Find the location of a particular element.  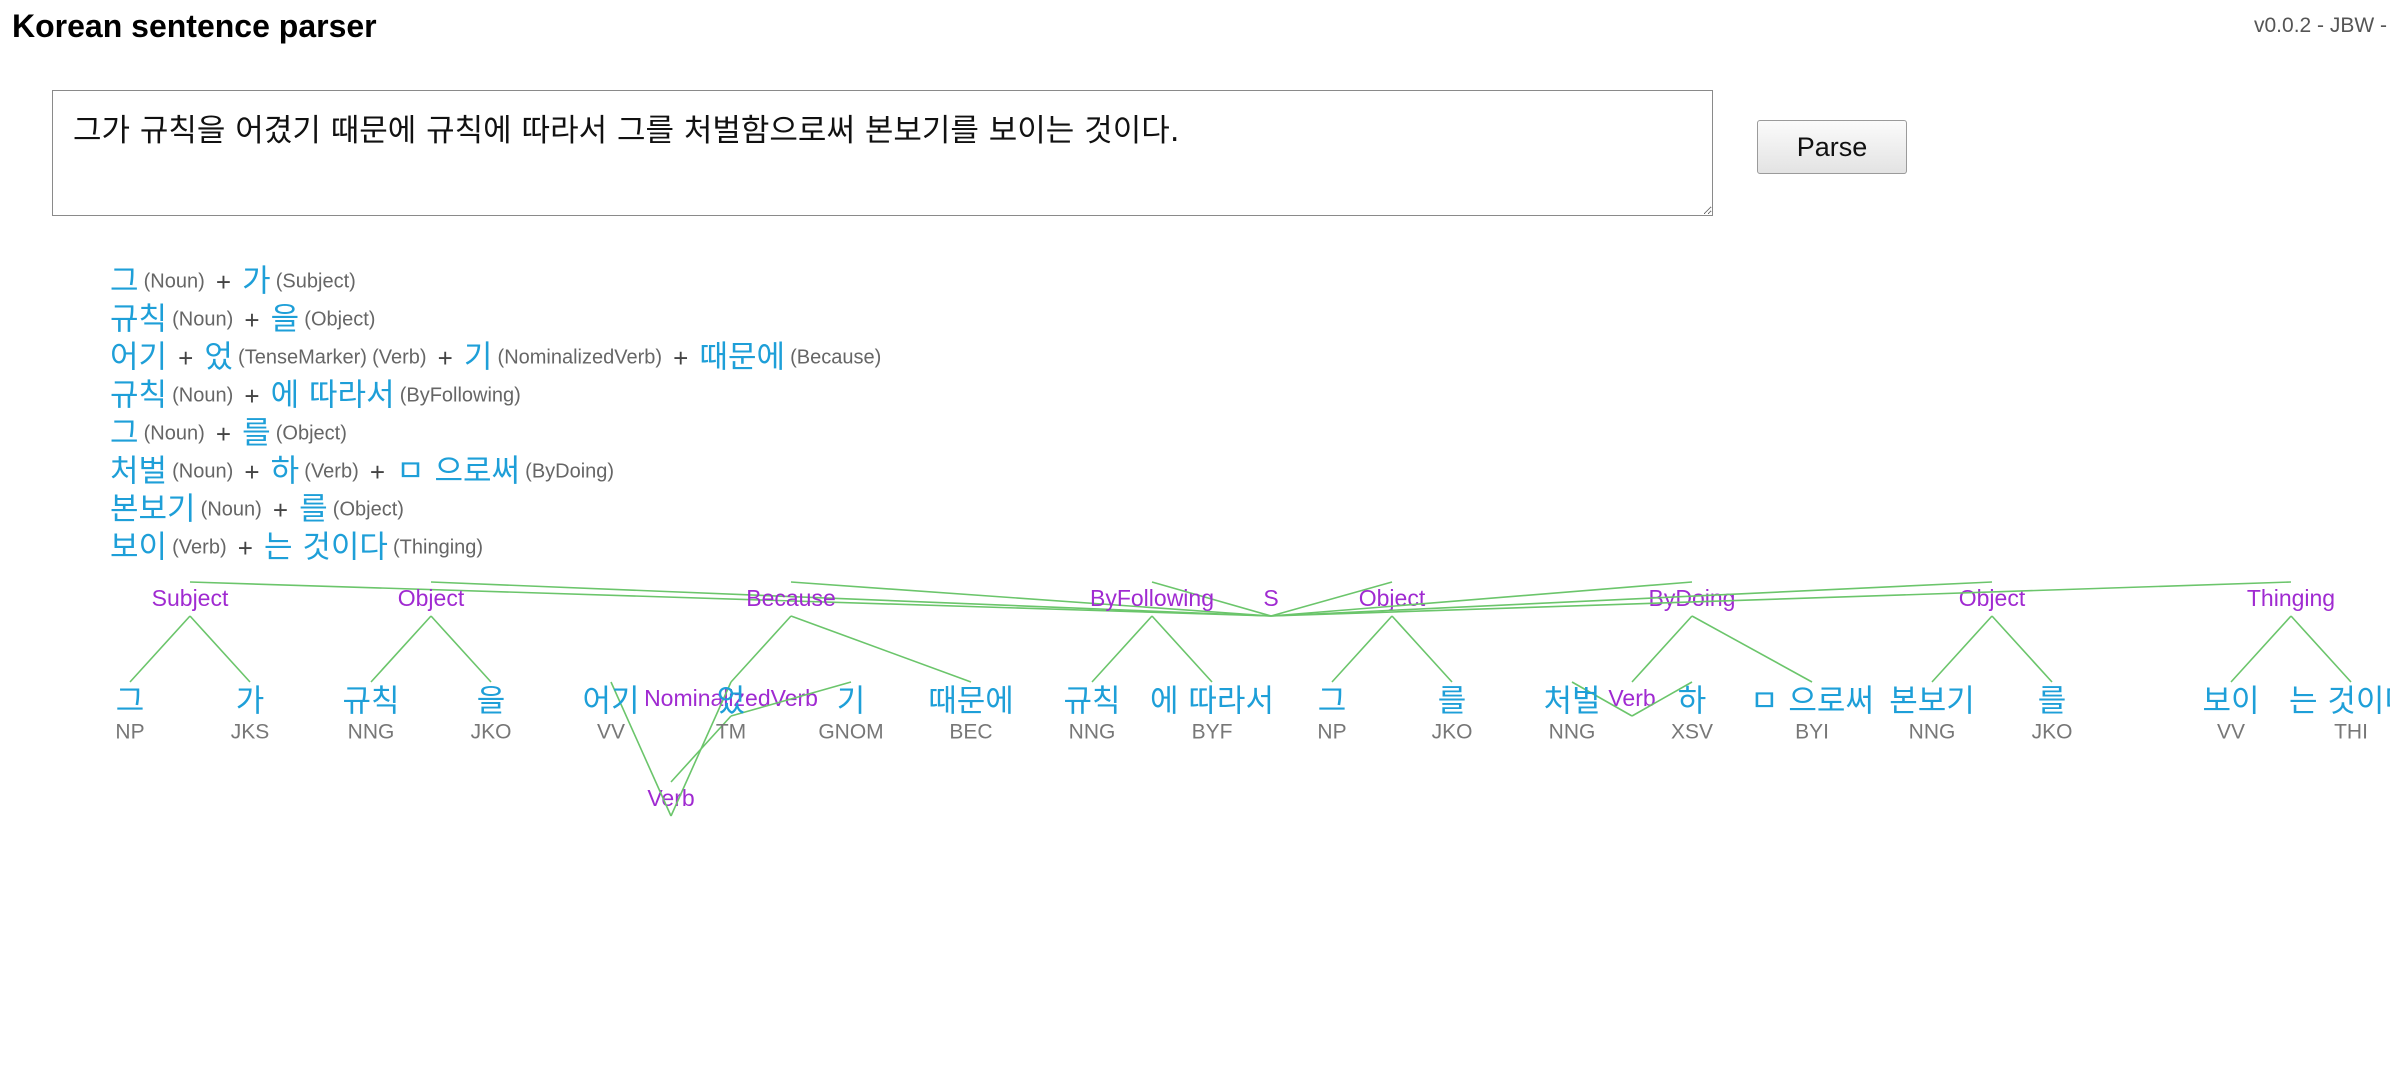

tree-leaf-word: 처벌 is located at coordinates (1571, 702).